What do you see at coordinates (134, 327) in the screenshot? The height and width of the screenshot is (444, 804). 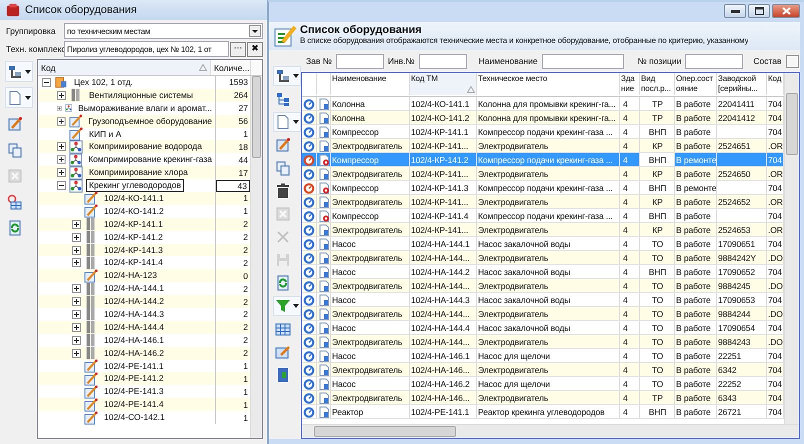 I see `tree-item: 102/4-НА-144.4` at bounding box center [134, 327].